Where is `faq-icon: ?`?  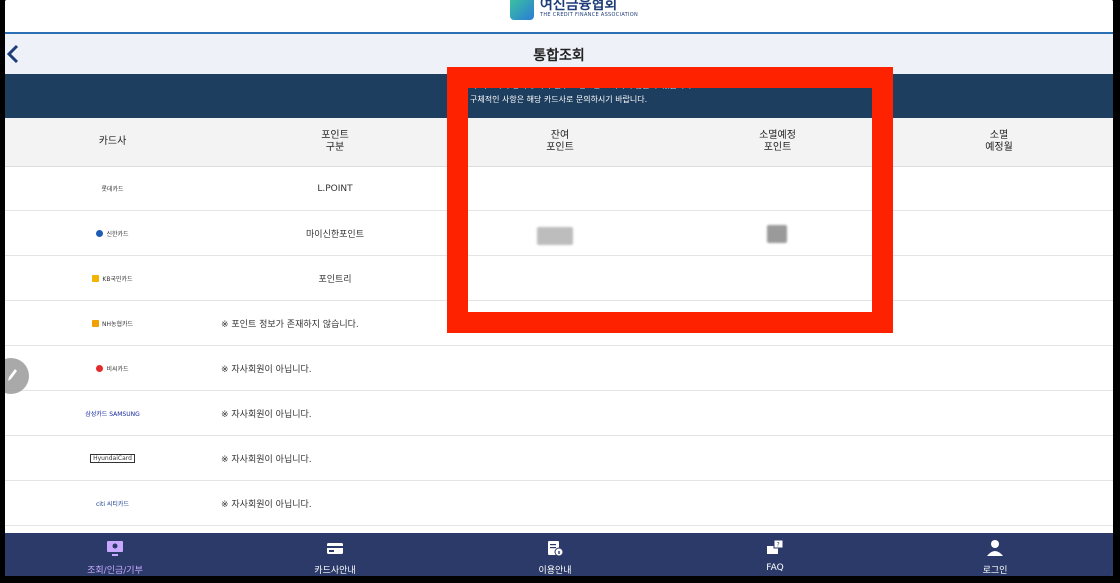
faq-icon: ? is located at coordinates (775, 546).